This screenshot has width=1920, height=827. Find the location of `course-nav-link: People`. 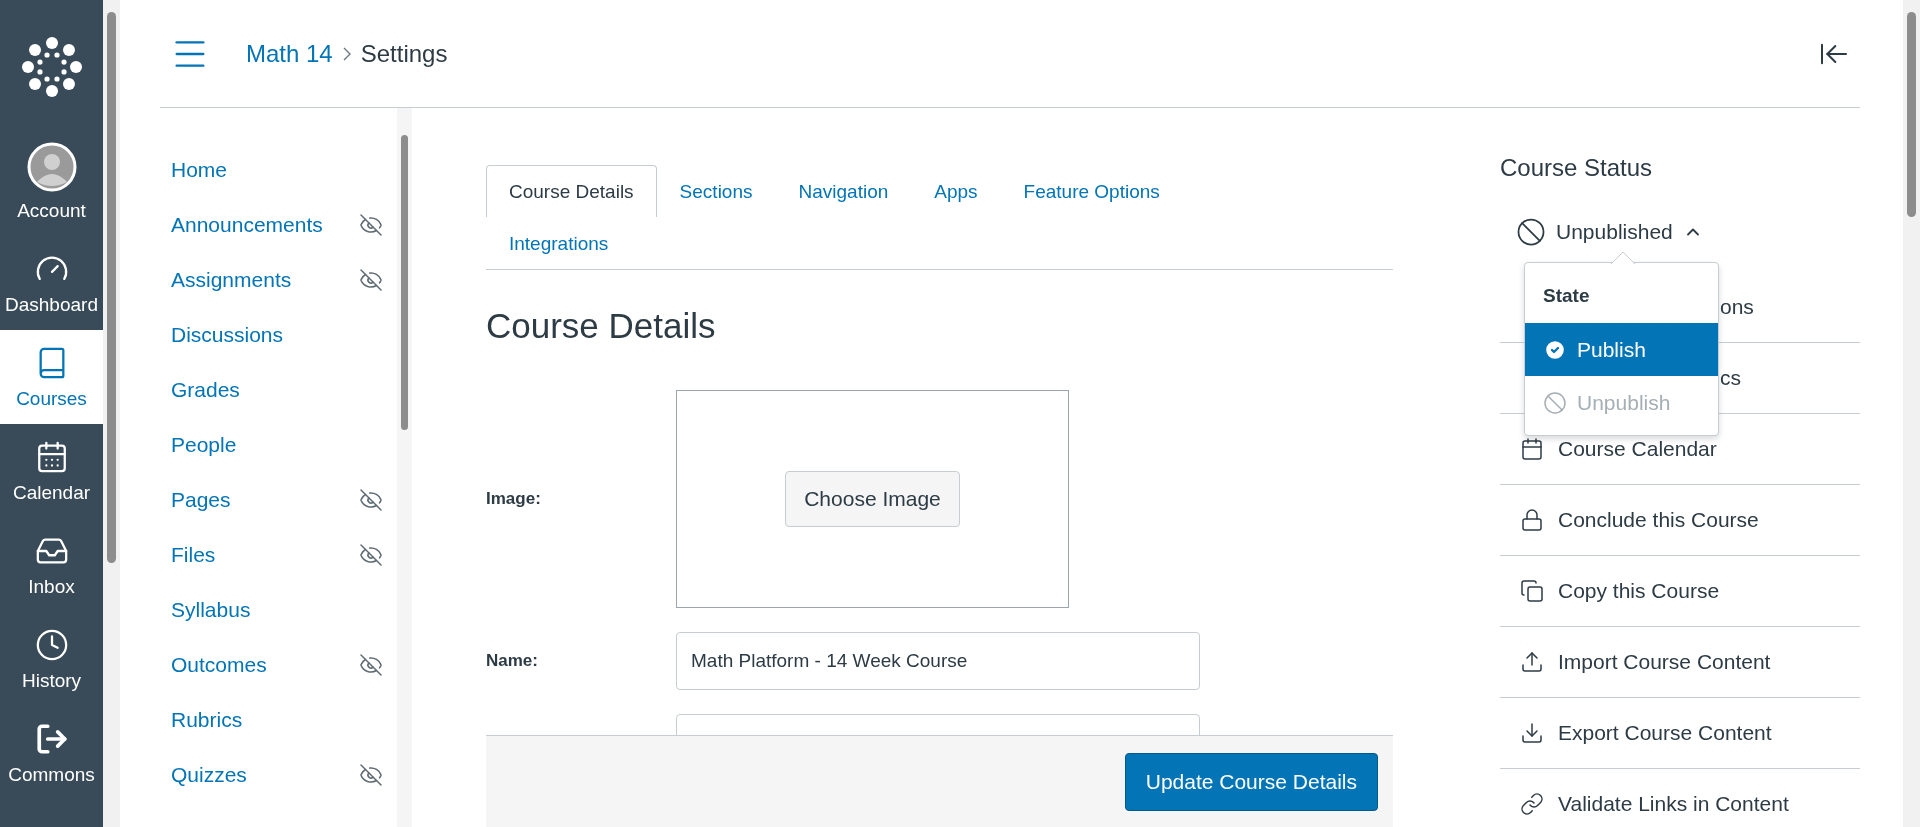

course-nav-link: People is located at coordinates (284, 444).